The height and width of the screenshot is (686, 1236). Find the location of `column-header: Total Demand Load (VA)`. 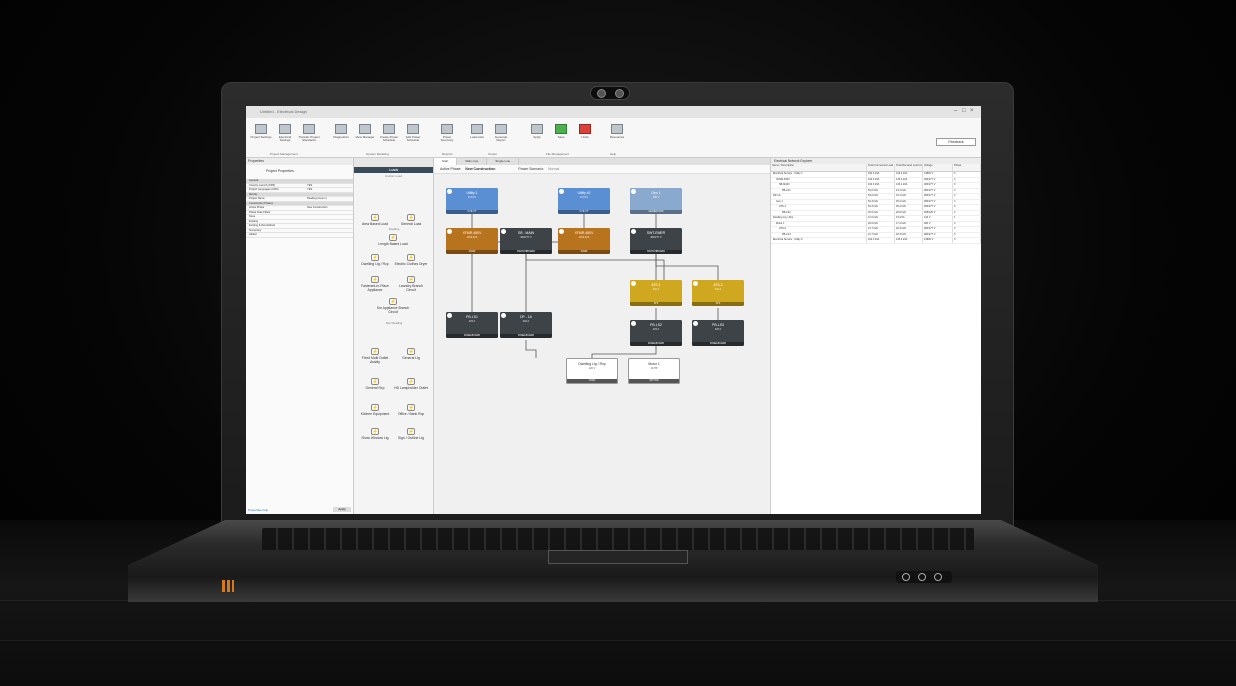

column-header: Total Demand Load (VA) is located at coordinates (909, 167).